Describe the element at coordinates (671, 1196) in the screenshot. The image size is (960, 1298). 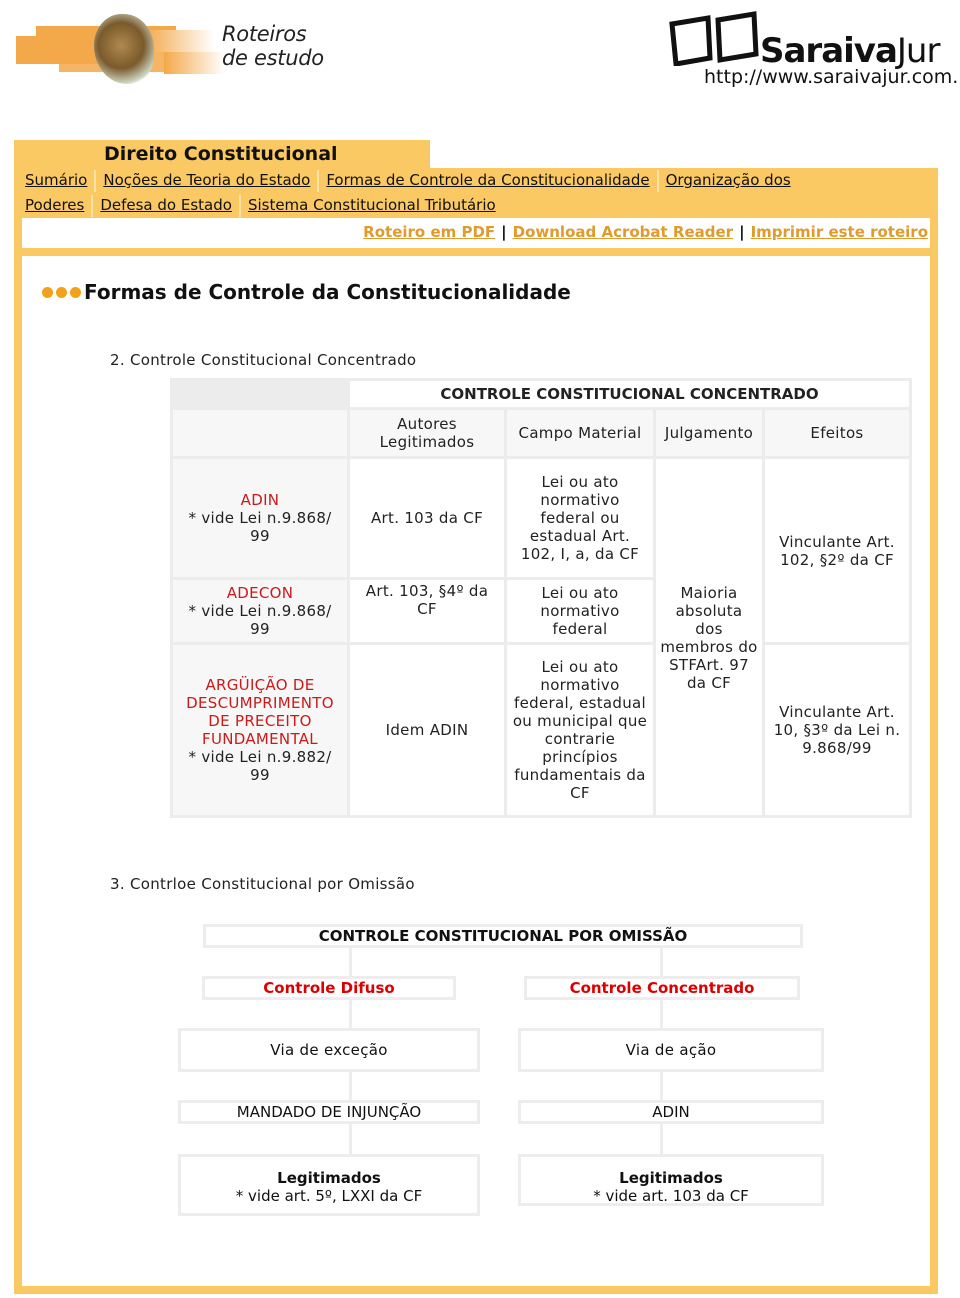
I see `legitimados-note: * vide art. 103 da CF` at that location.